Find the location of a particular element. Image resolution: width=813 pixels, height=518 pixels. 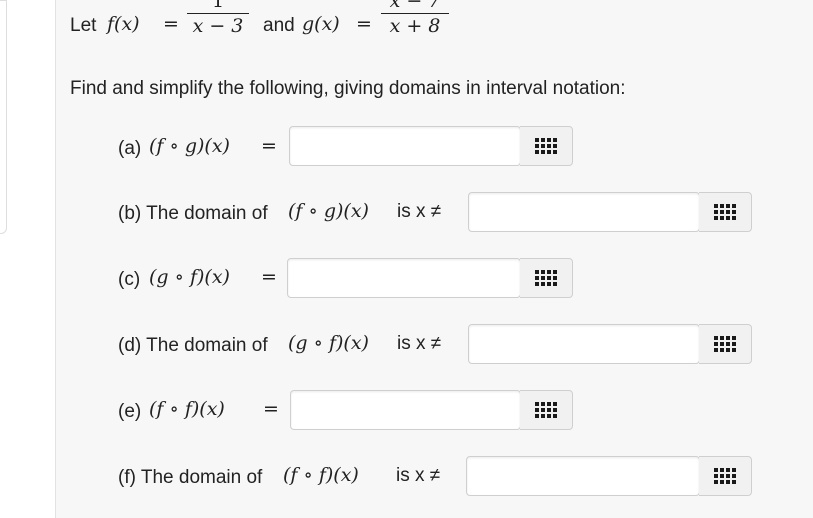

part-c-answer-input is located at coordinates (404, 278).